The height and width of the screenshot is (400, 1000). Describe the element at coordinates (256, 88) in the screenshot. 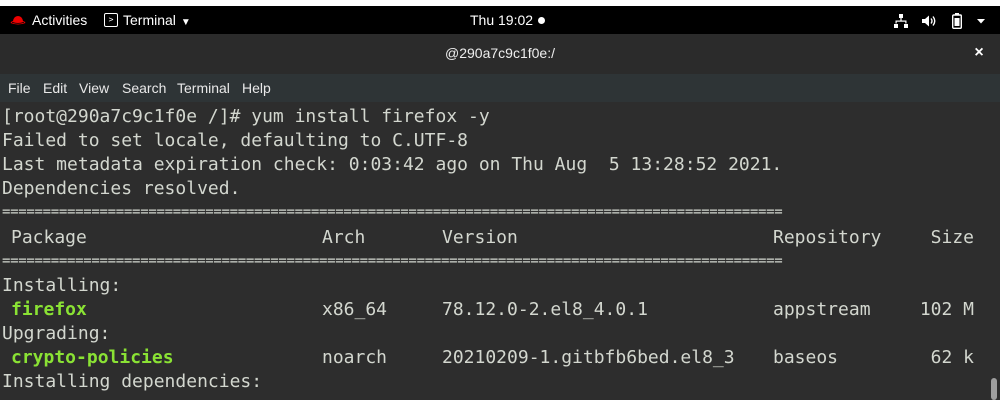

I see `menu-help: Help` at that location.